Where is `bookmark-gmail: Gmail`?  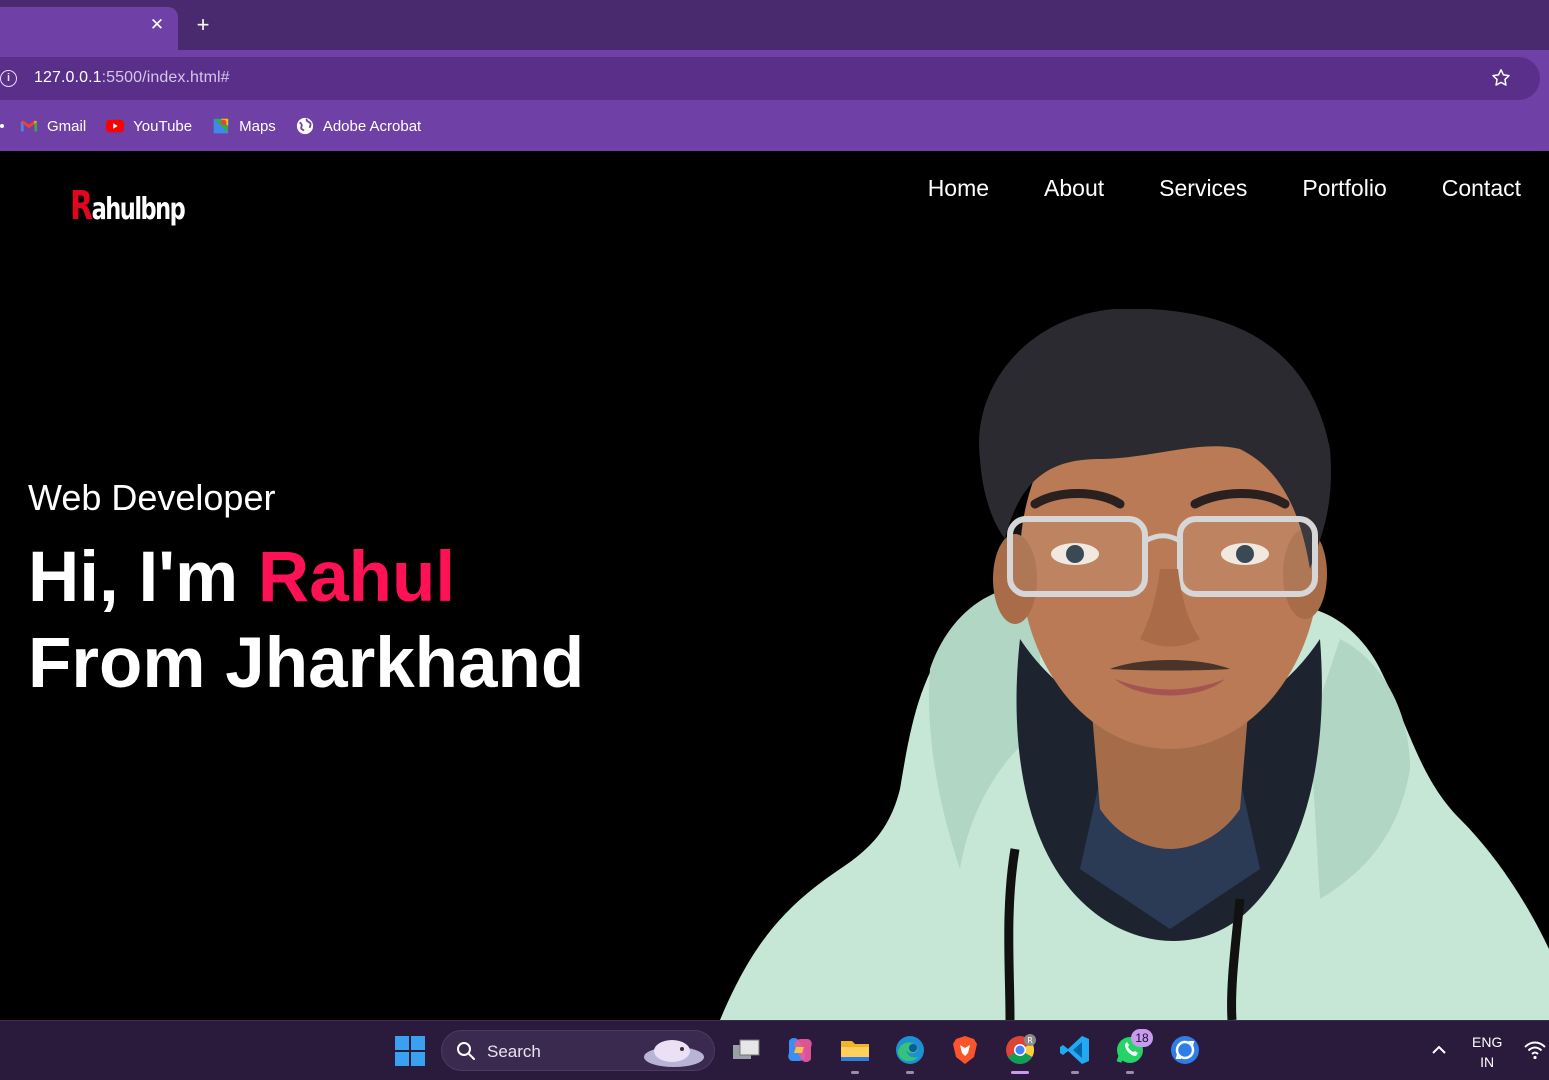 bookmark-gmail: Gmail is located at coordinates (53, 126).